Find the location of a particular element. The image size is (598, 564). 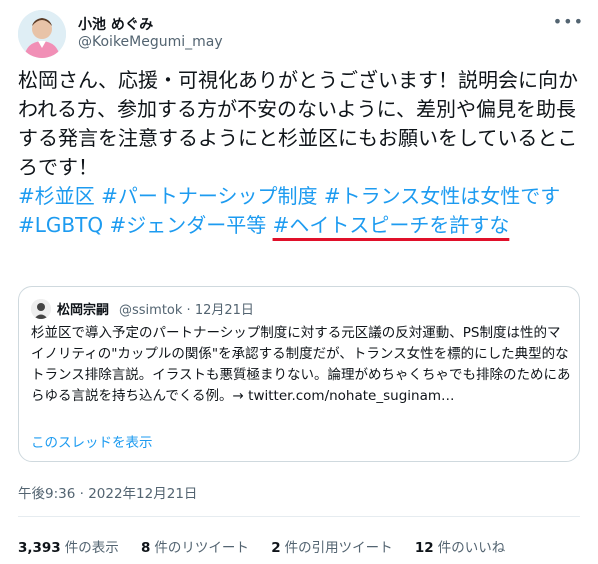

quote-author-handle: @ssimtok is located at coordinates (151, 310).